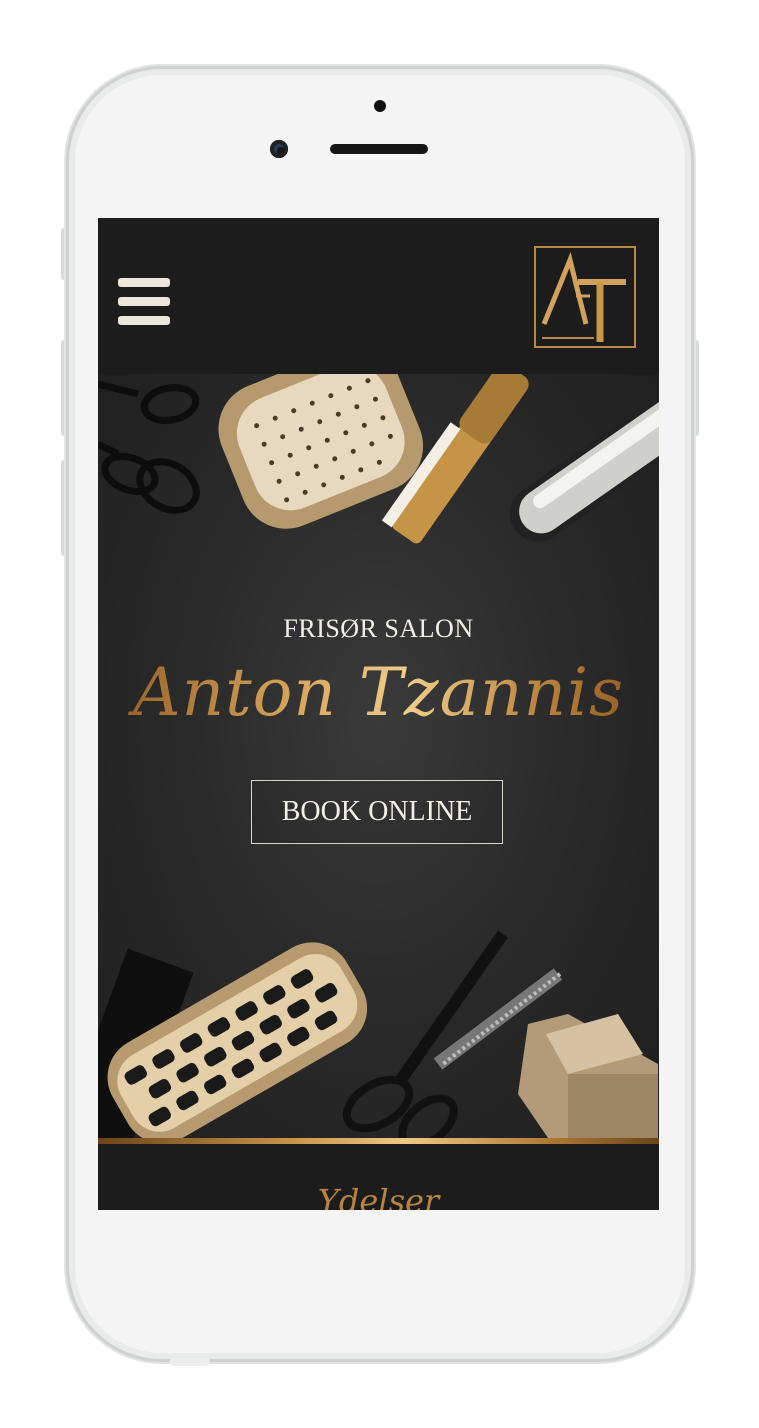  Describe the element at coordinates (378, 1177) in the screenshot. I see `services-section: Ydelser` at that location.